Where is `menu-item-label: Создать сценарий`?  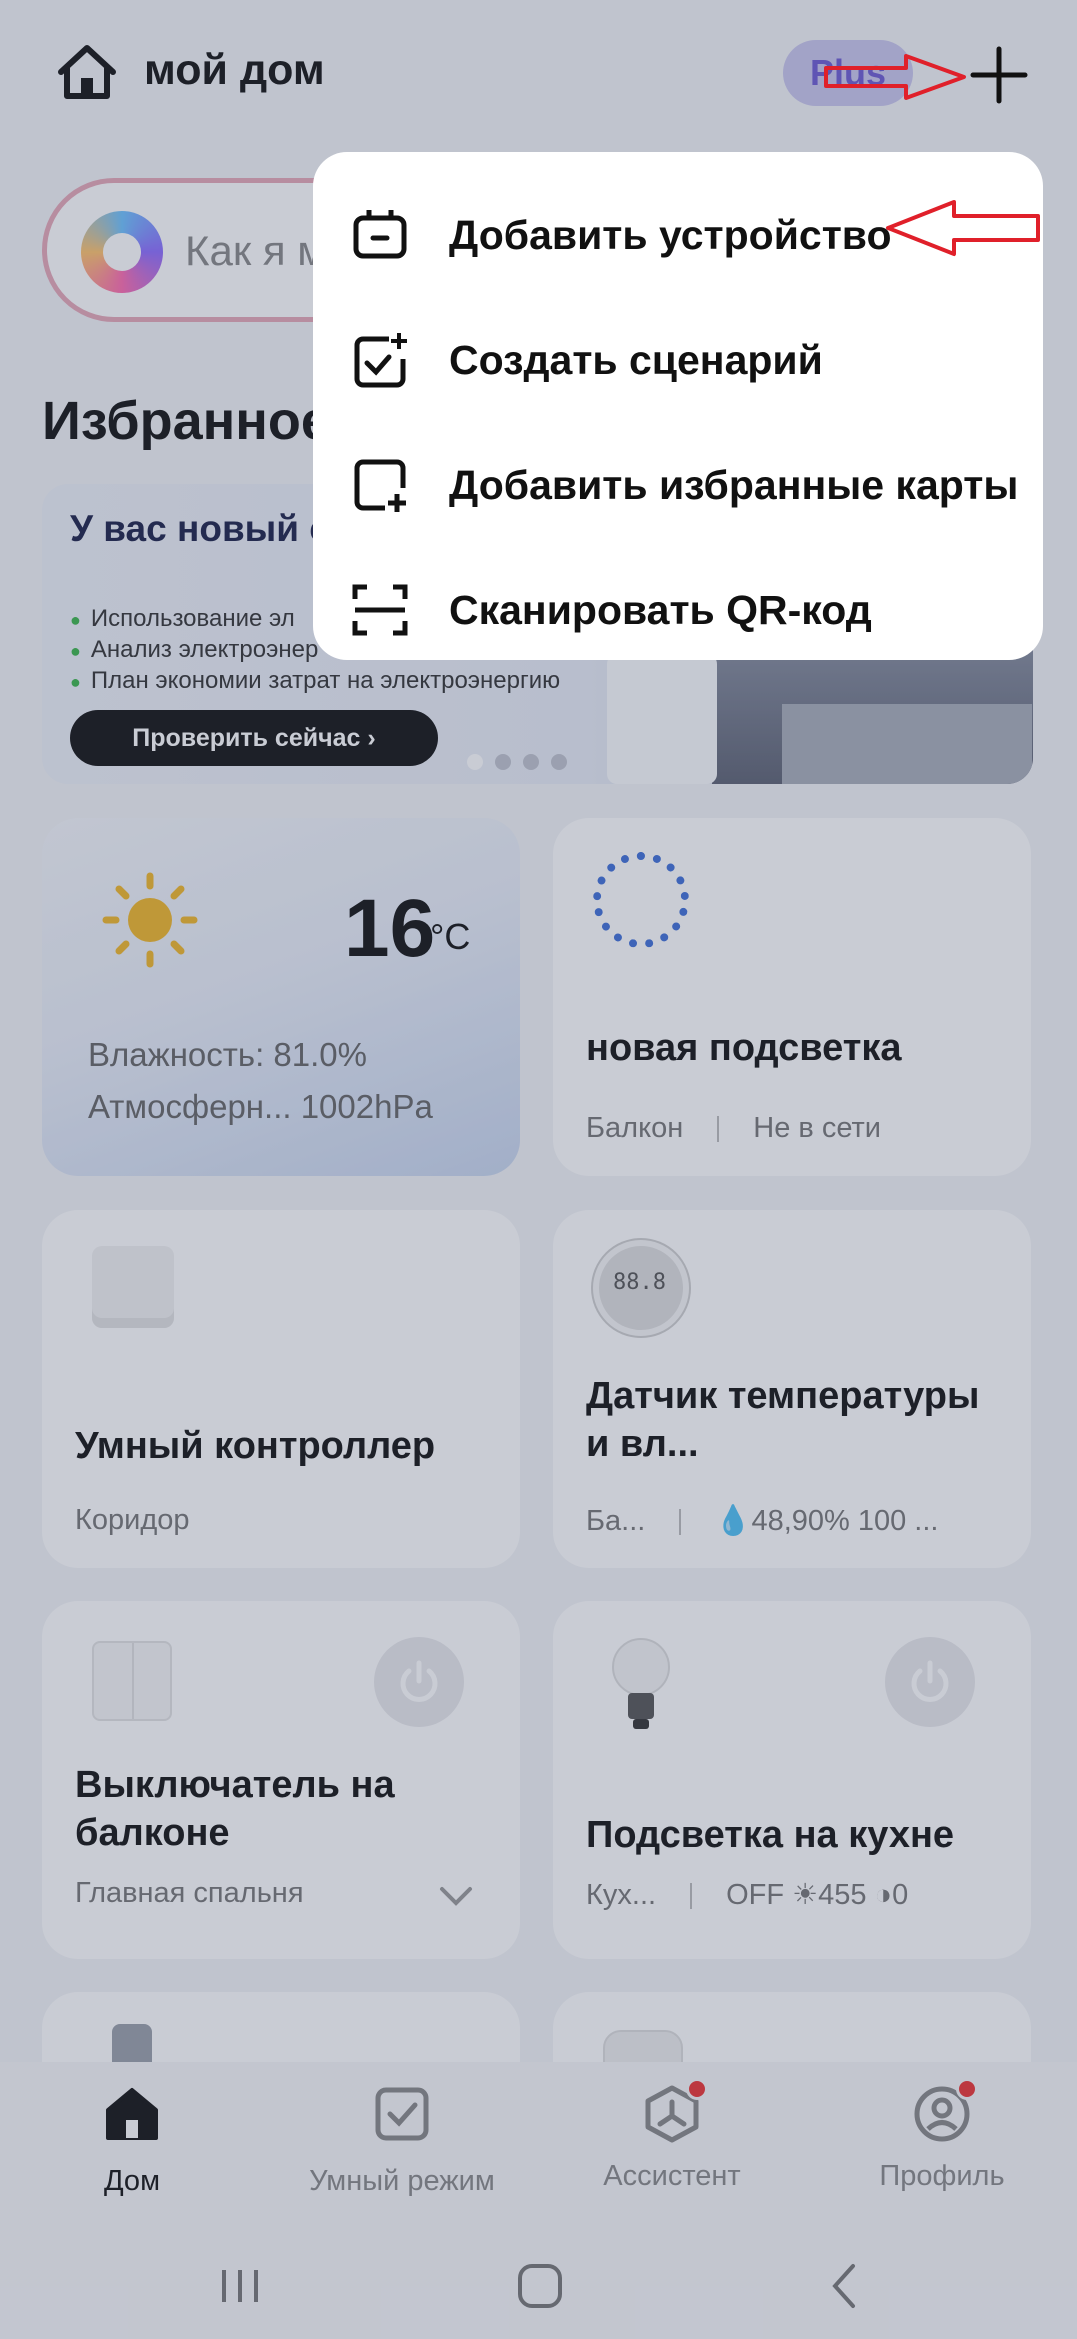
menu-item-label: Создать сценарий is located at coordinates (636, 360).